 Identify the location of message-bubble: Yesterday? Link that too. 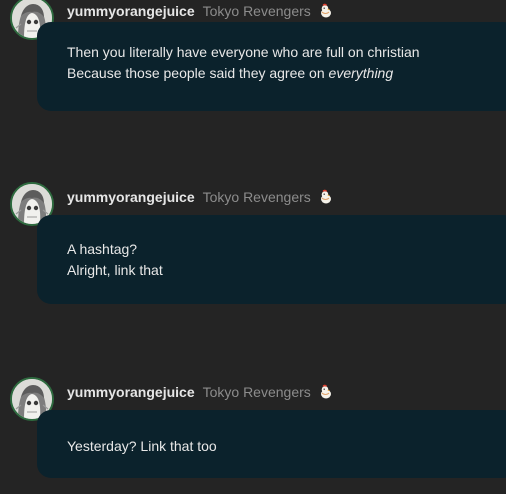
(271, 444).